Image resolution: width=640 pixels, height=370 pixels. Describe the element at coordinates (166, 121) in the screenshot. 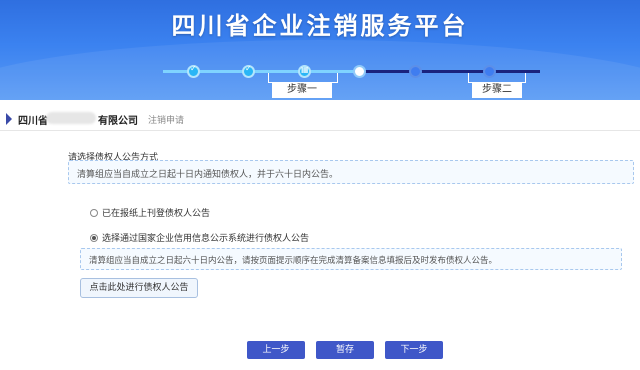

I see `company-subtitle: 注销申请` at that location.